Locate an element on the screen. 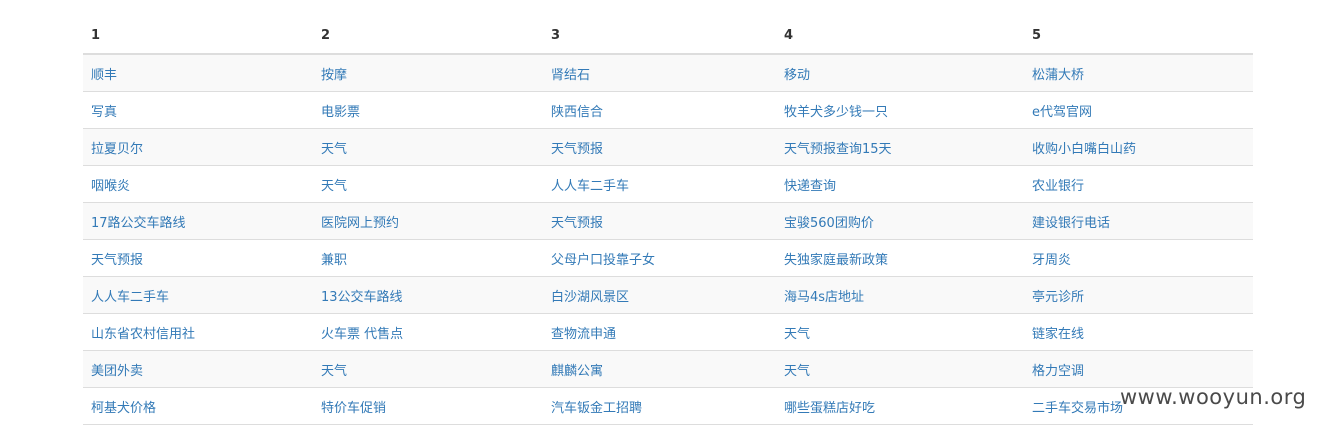 The height and width of the screenshot is (427, 1327). table-row: 天气预报 兼职 父母户口投靠子女 失独家庭最新政策 牙周炎 is located at coordinates (668, 258).